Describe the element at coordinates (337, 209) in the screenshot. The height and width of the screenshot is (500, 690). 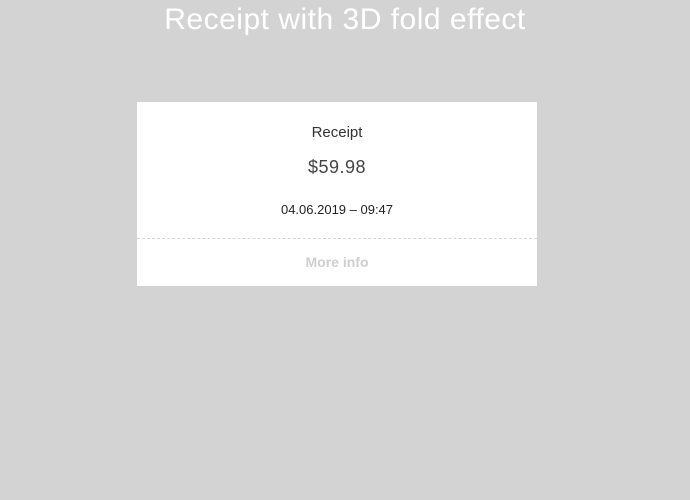
I see `receipt-datetime: 04.06.2019 – 09:47` at that location.